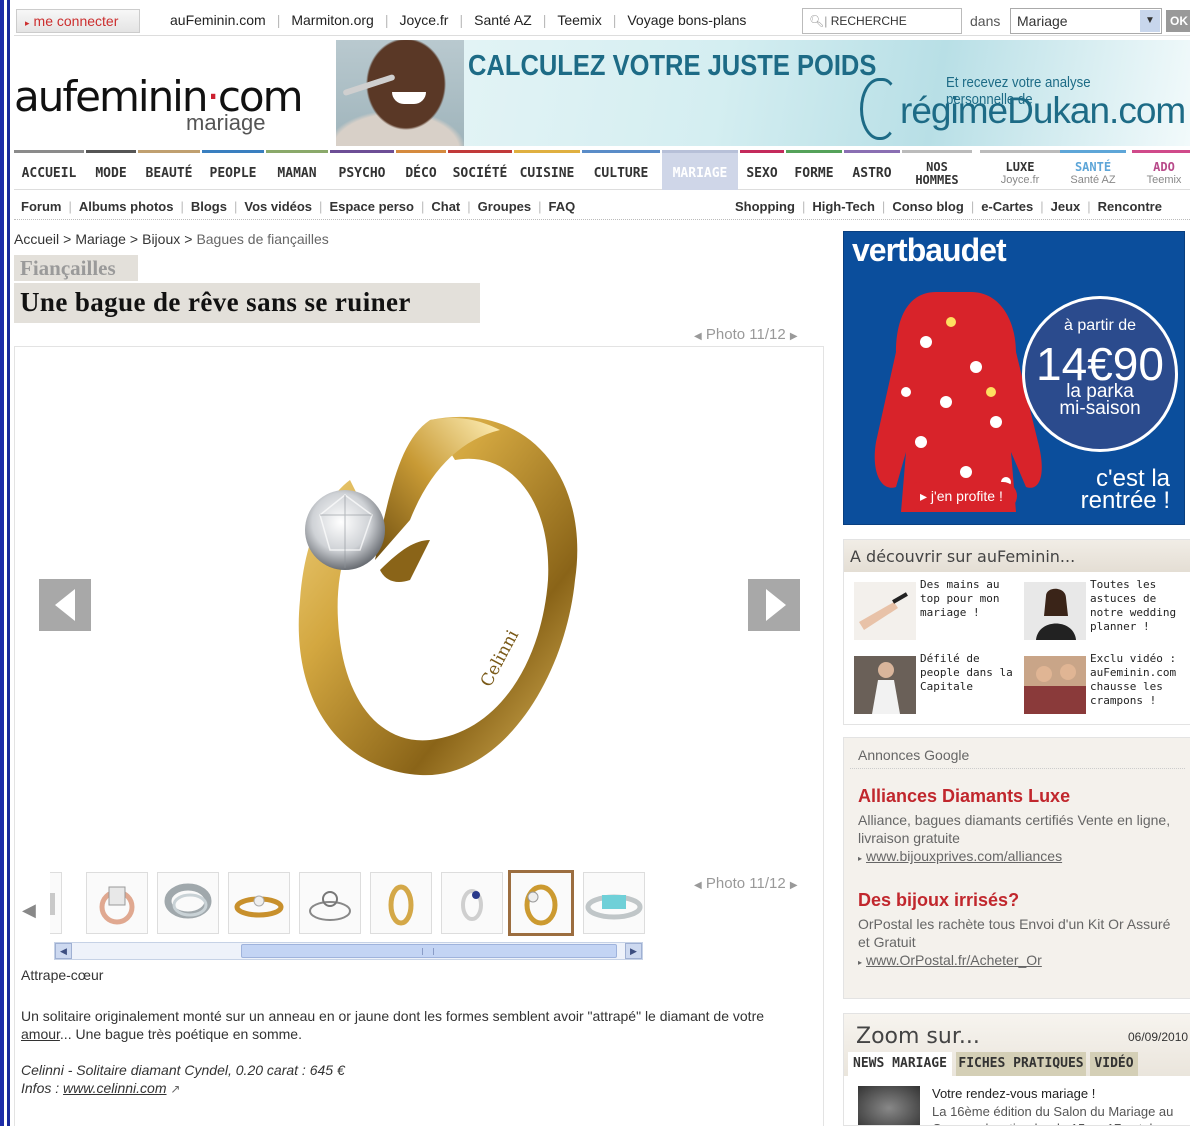 The width and height of the screenshot is (1190, 1126). Describe the element at coordinates (843, 206) in the screenshot. I see `subnav-hightech: High-Tech` at that location.